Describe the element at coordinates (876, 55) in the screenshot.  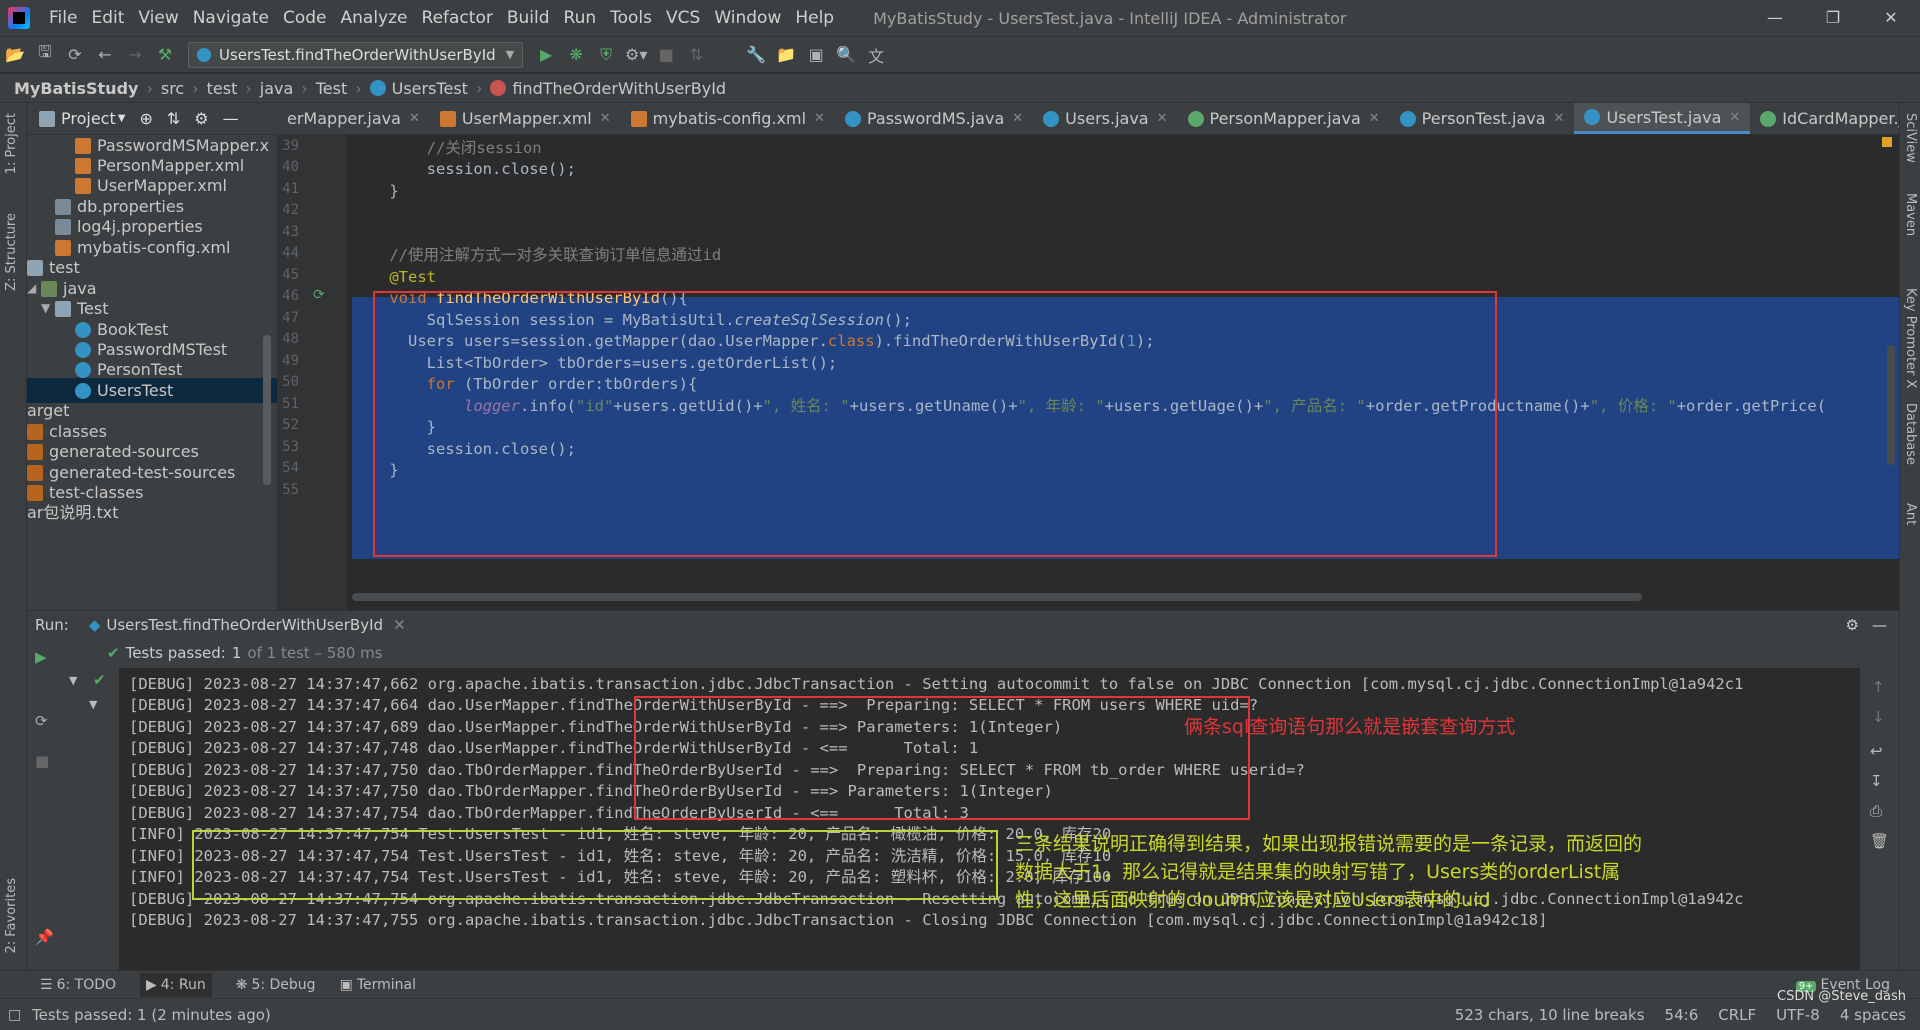
I see `translate-icon: 文` at that location.